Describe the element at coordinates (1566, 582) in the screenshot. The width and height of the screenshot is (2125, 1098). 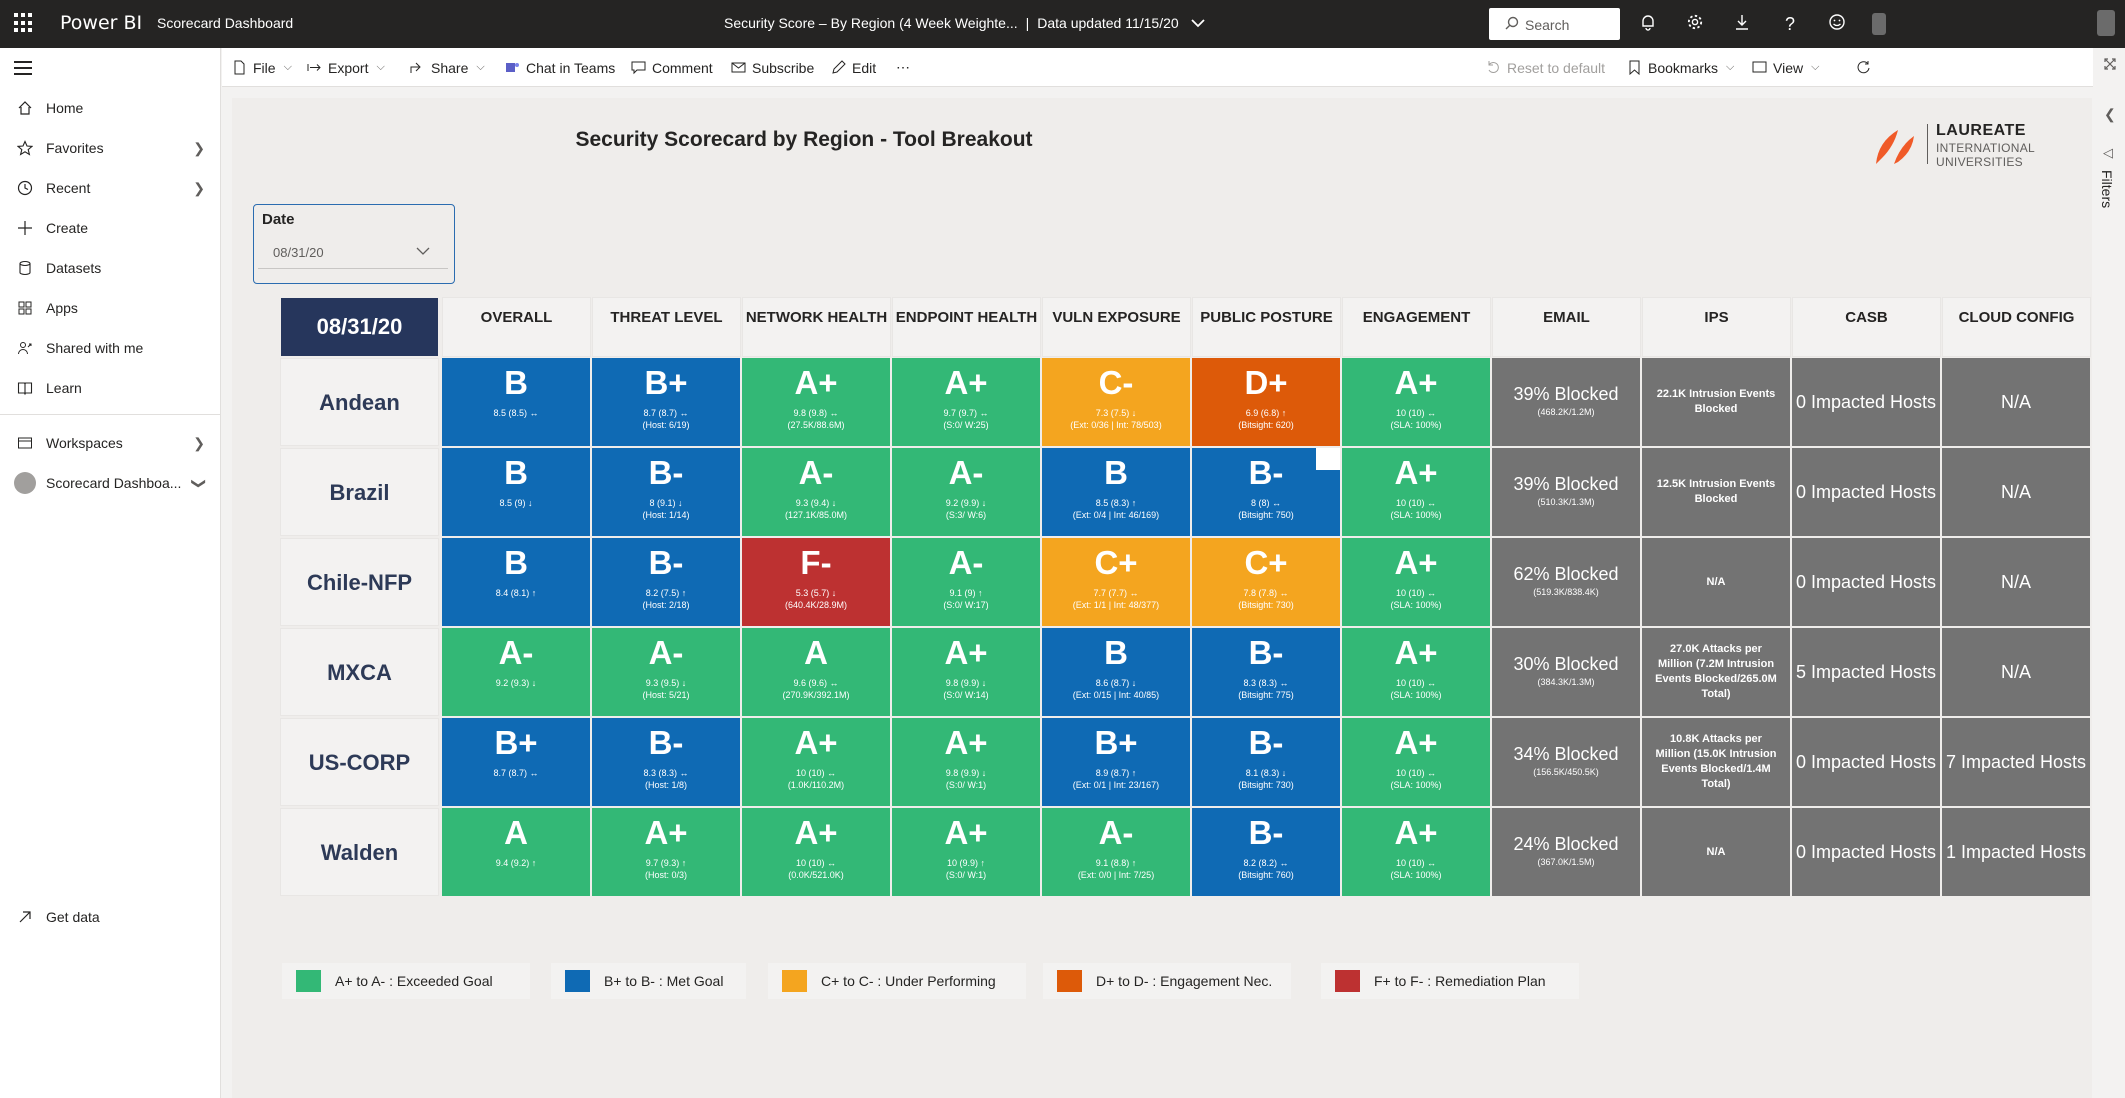
I see `email-tile: 62% Blocked (519.3K/838.4K)` at that location.